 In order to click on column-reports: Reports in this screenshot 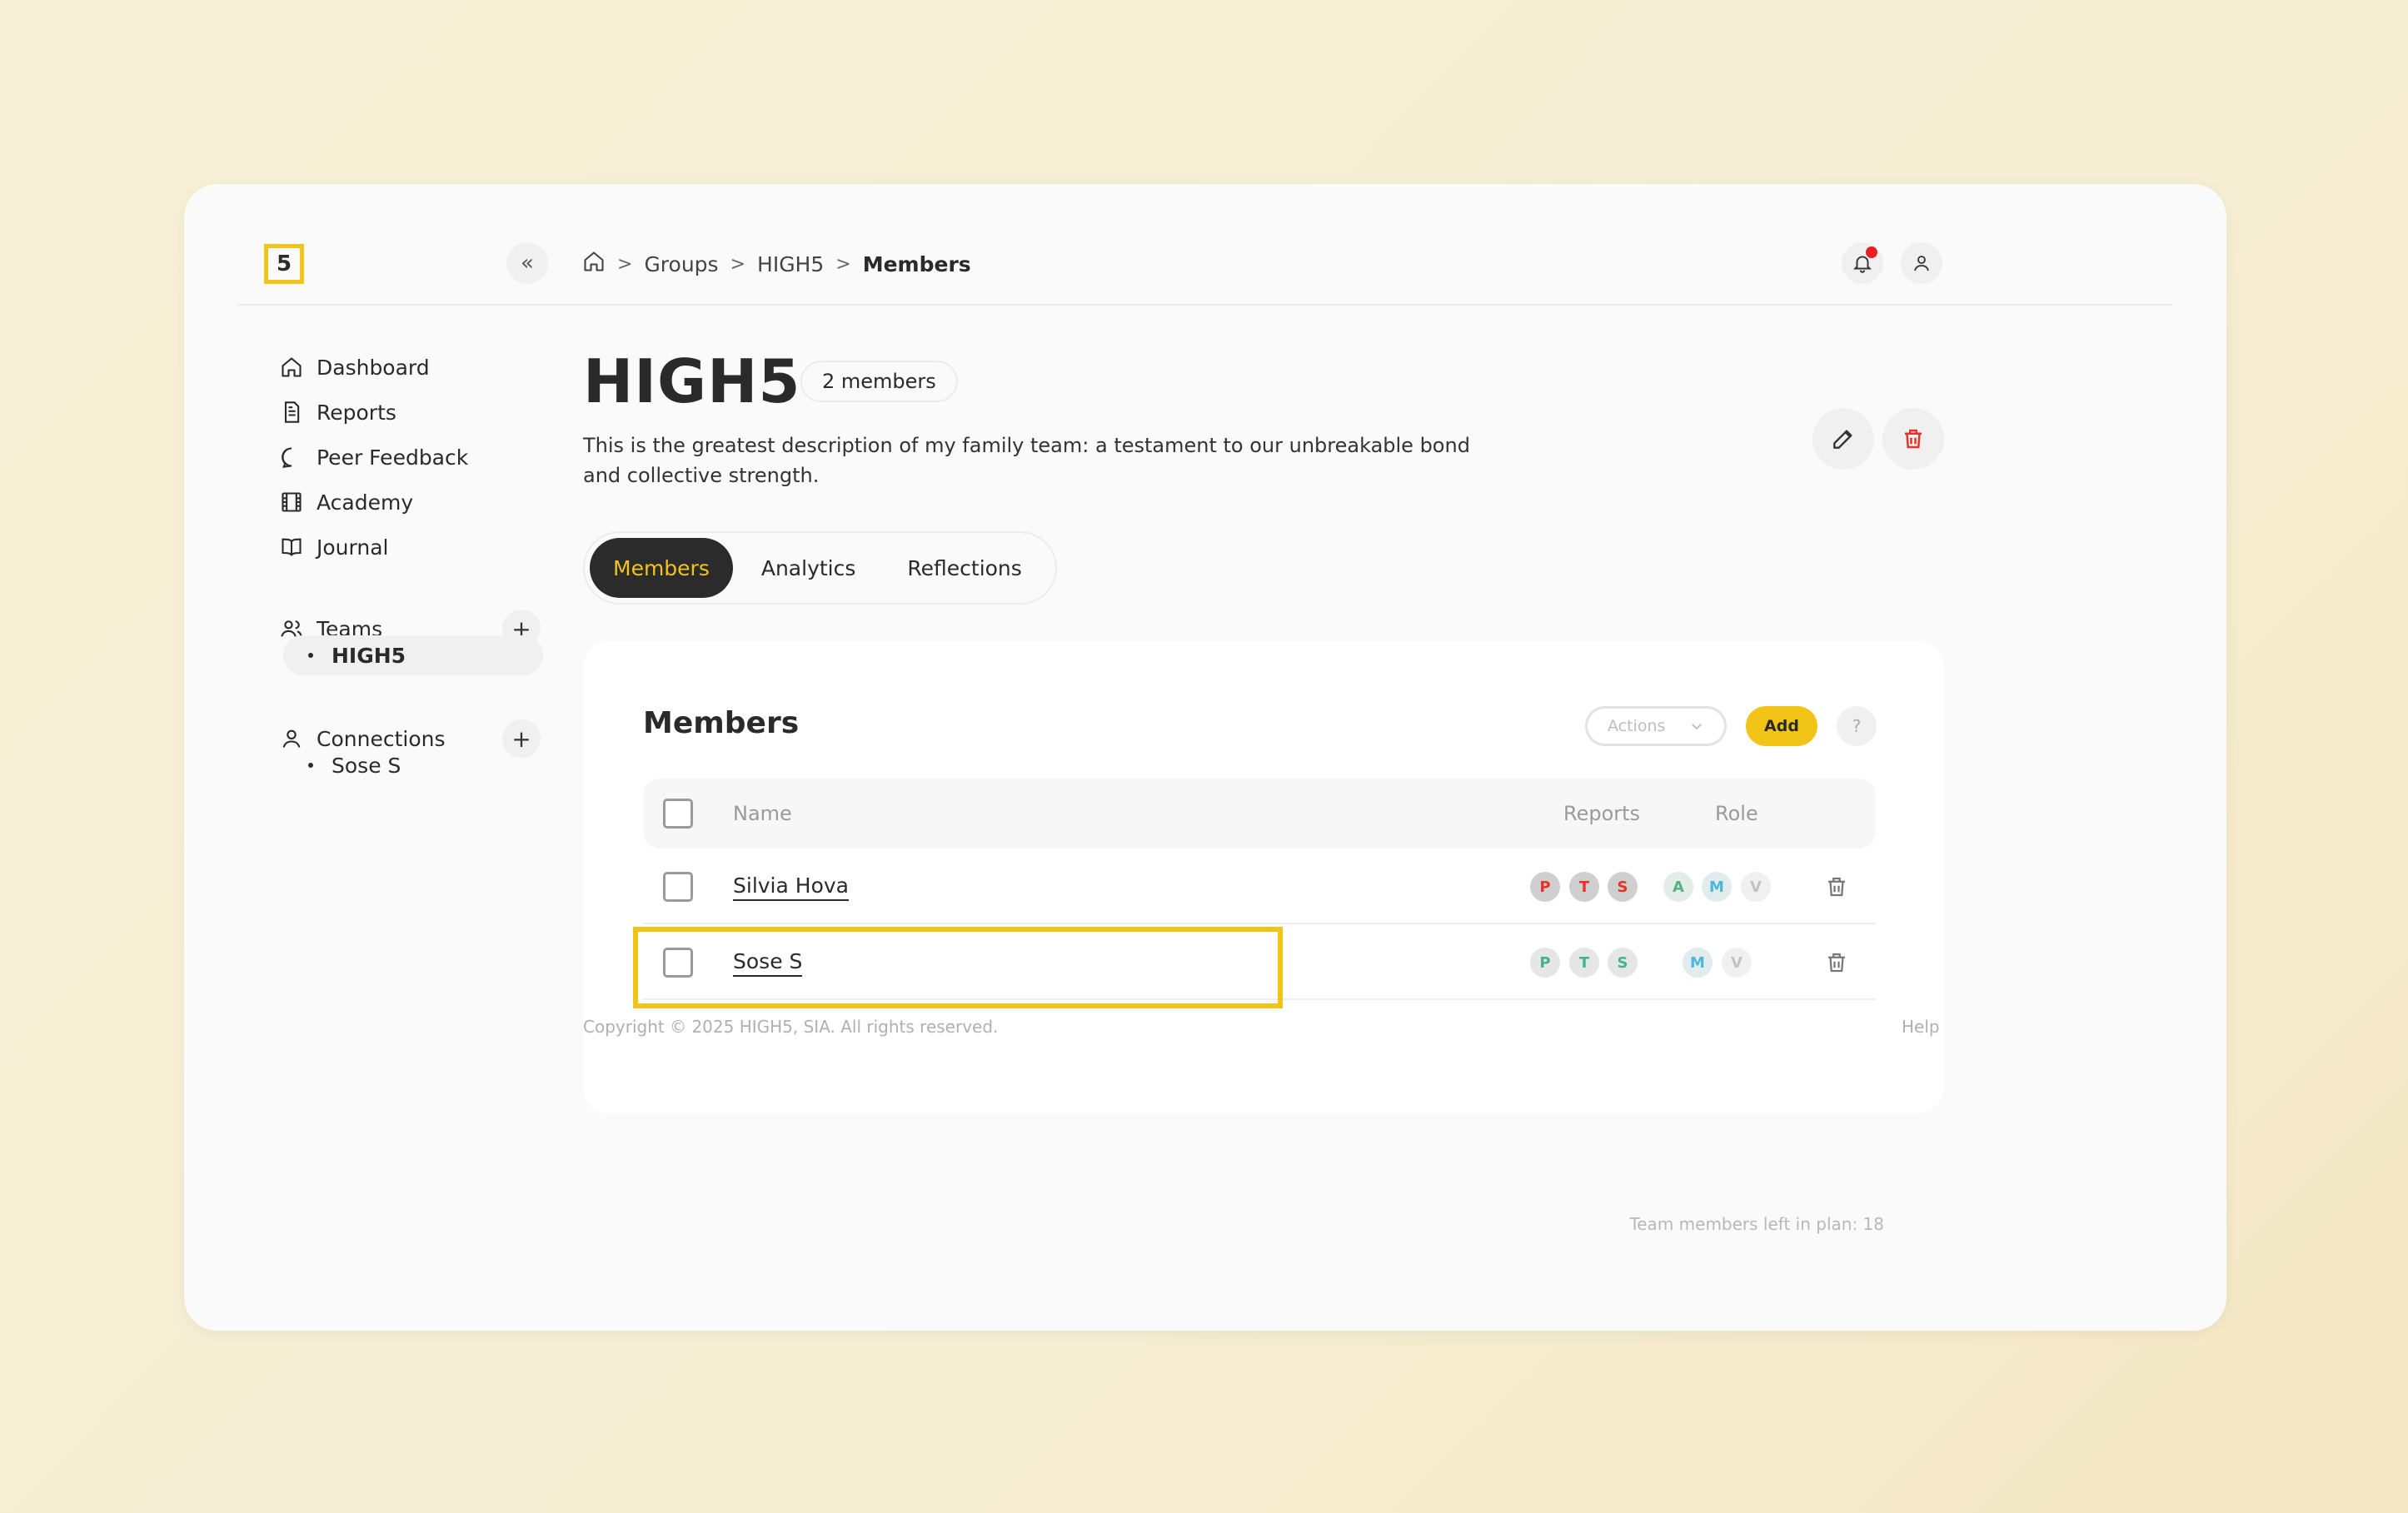, I will do `click(1602, 813)`.